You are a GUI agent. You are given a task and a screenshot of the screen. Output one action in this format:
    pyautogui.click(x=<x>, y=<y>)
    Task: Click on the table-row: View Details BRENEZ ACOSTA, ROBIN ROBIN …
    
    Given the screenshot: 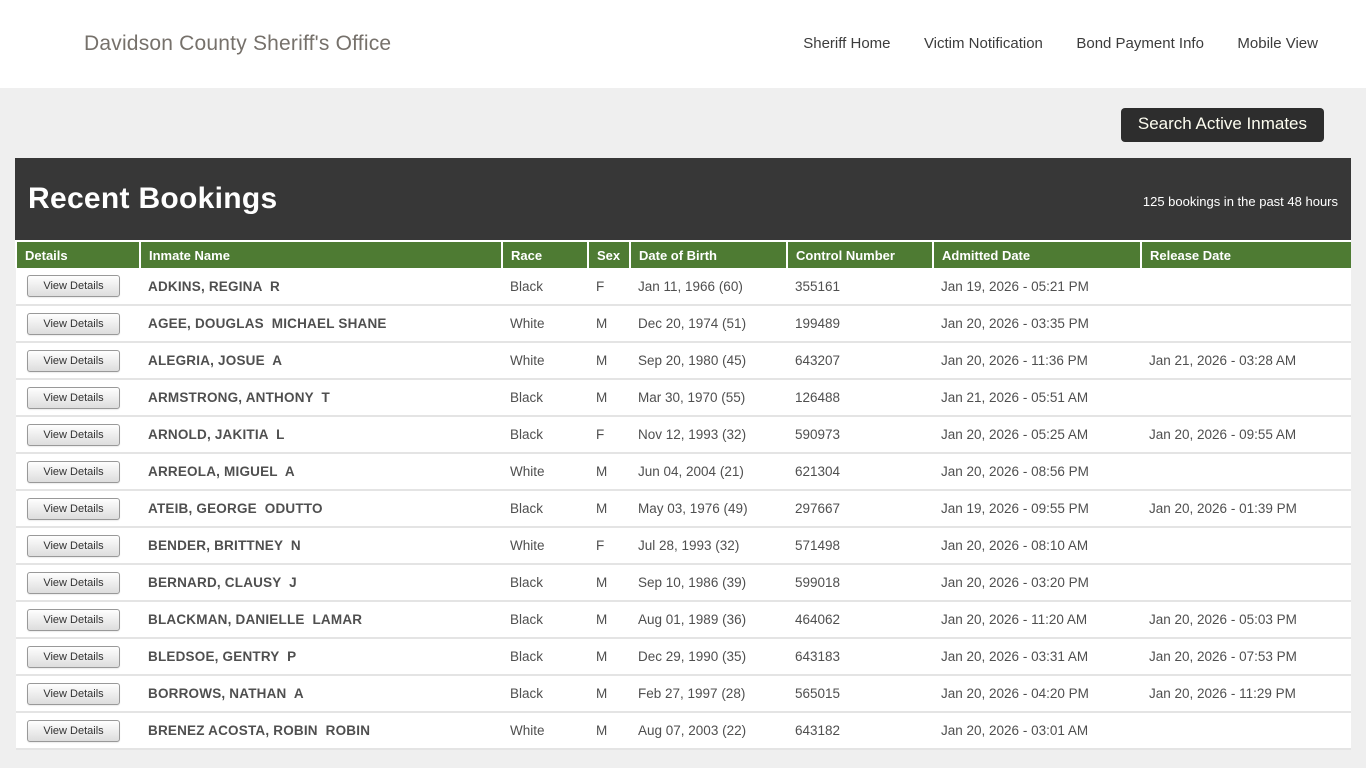 What is the action you would take?
    pyautogui.click(x=683, y=731)
    